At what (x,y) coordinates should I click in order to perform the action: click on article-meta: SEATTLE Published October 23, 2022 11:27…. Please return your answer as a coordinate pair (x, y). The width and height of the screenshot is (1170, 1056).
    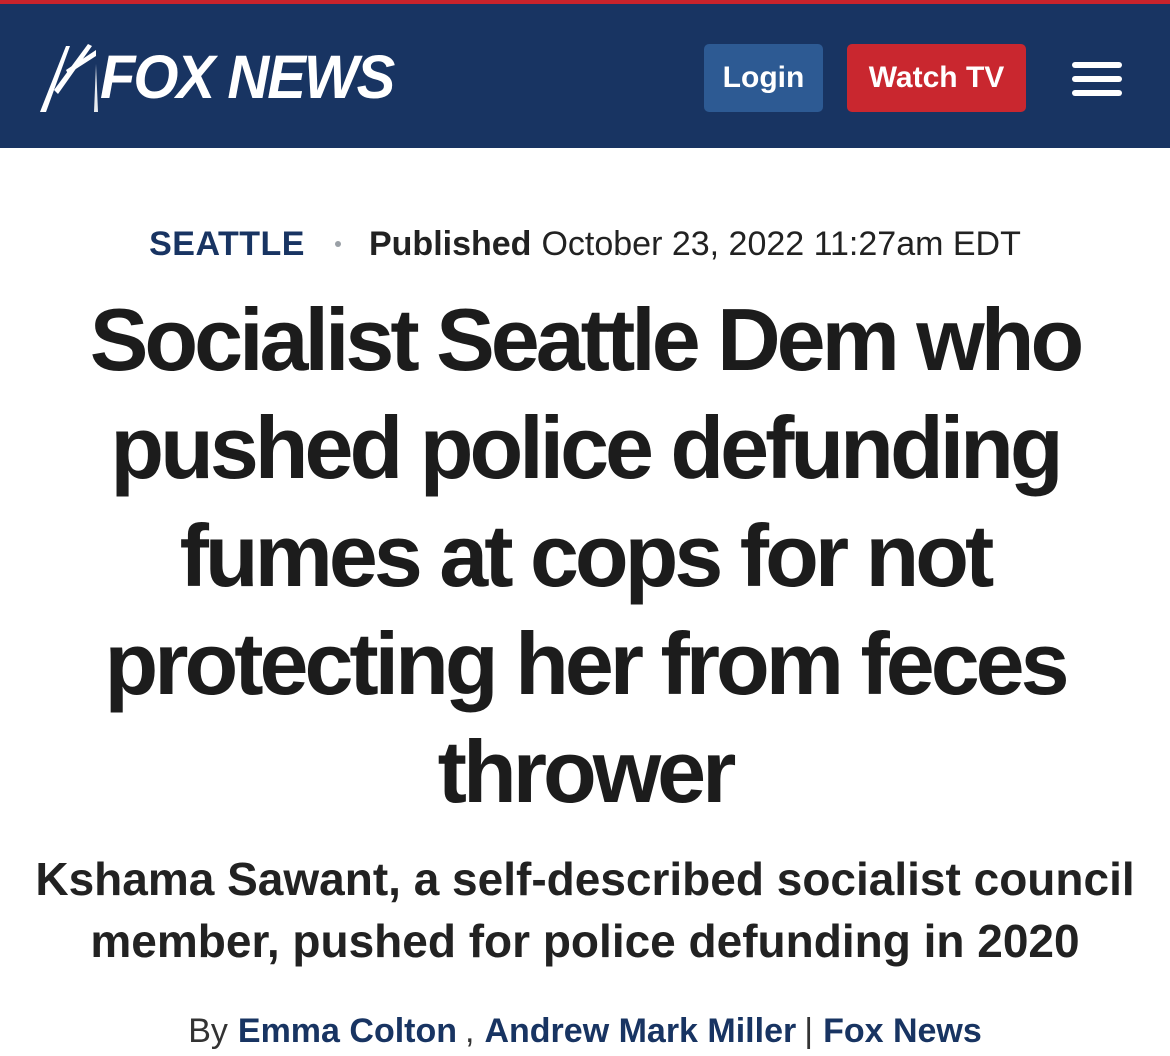
    Looking at the image, I should click on (585, 244).